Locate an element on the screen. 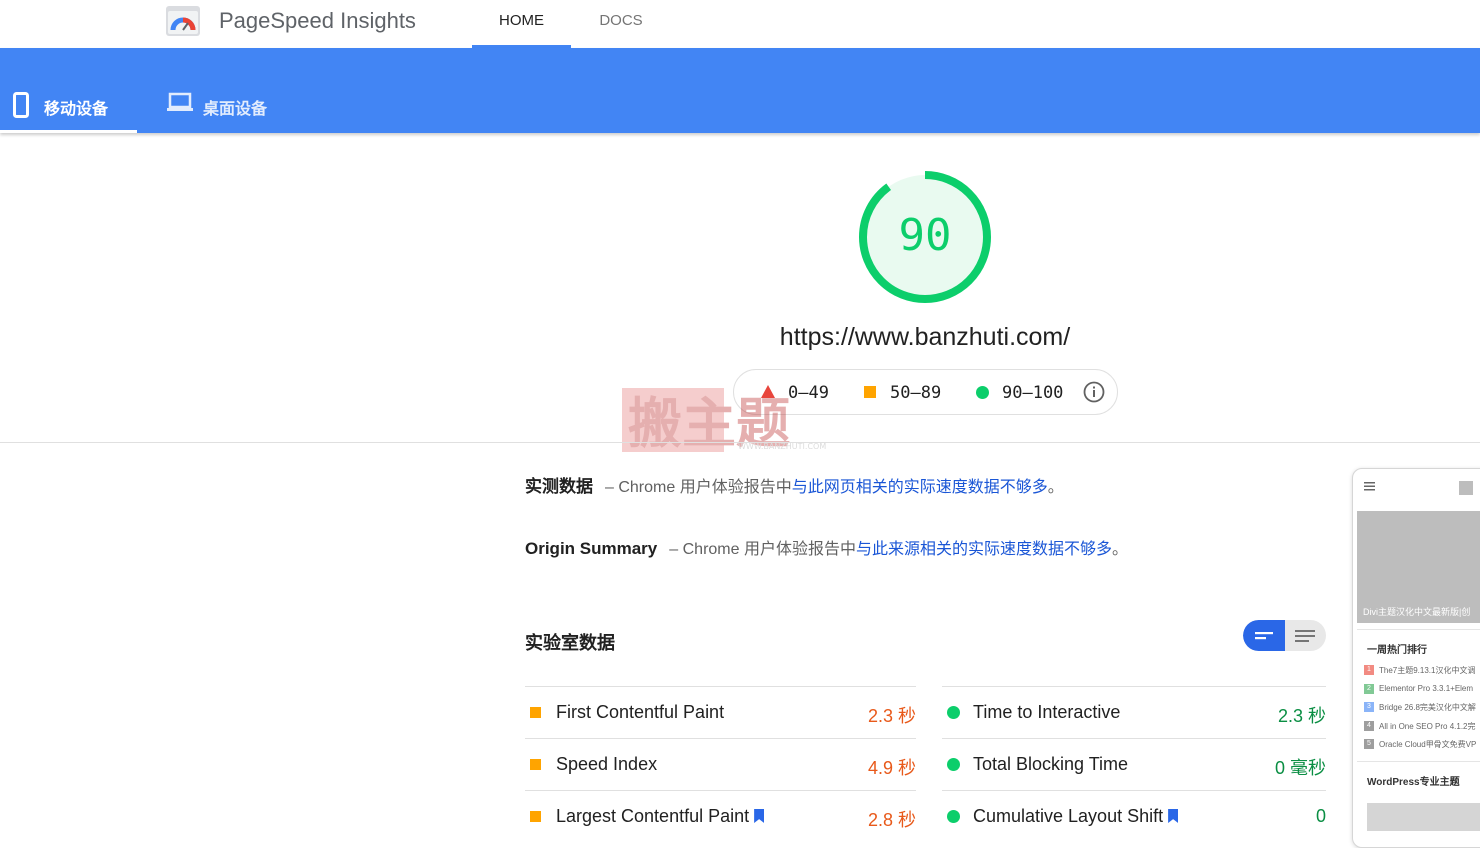  metric-largest-contentful-paint: Largest Contentful Paint 2.8 秒 is located at coordinates (720, 816).